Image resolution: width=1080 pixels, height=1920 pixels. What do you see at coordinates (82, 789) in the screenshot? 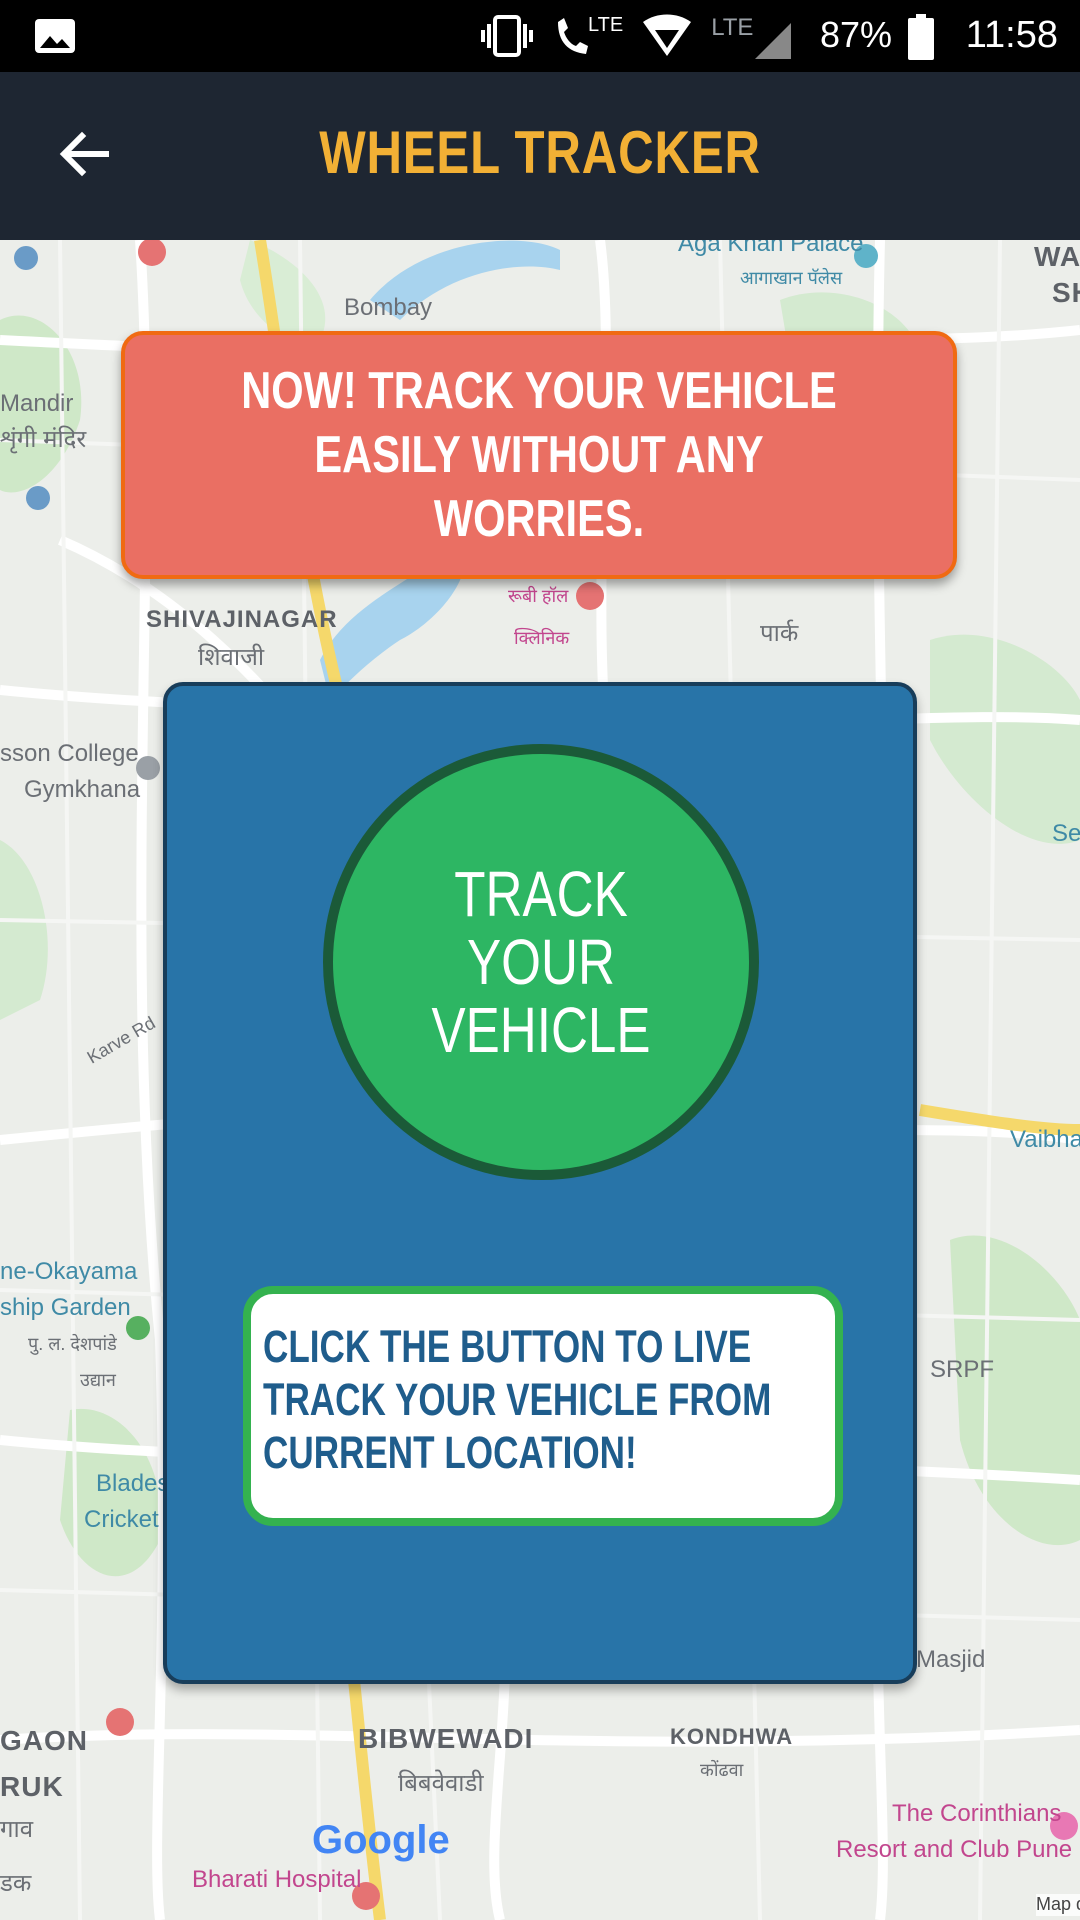
I see `map-label: Gymkhana` at bounding box center [82, 789].